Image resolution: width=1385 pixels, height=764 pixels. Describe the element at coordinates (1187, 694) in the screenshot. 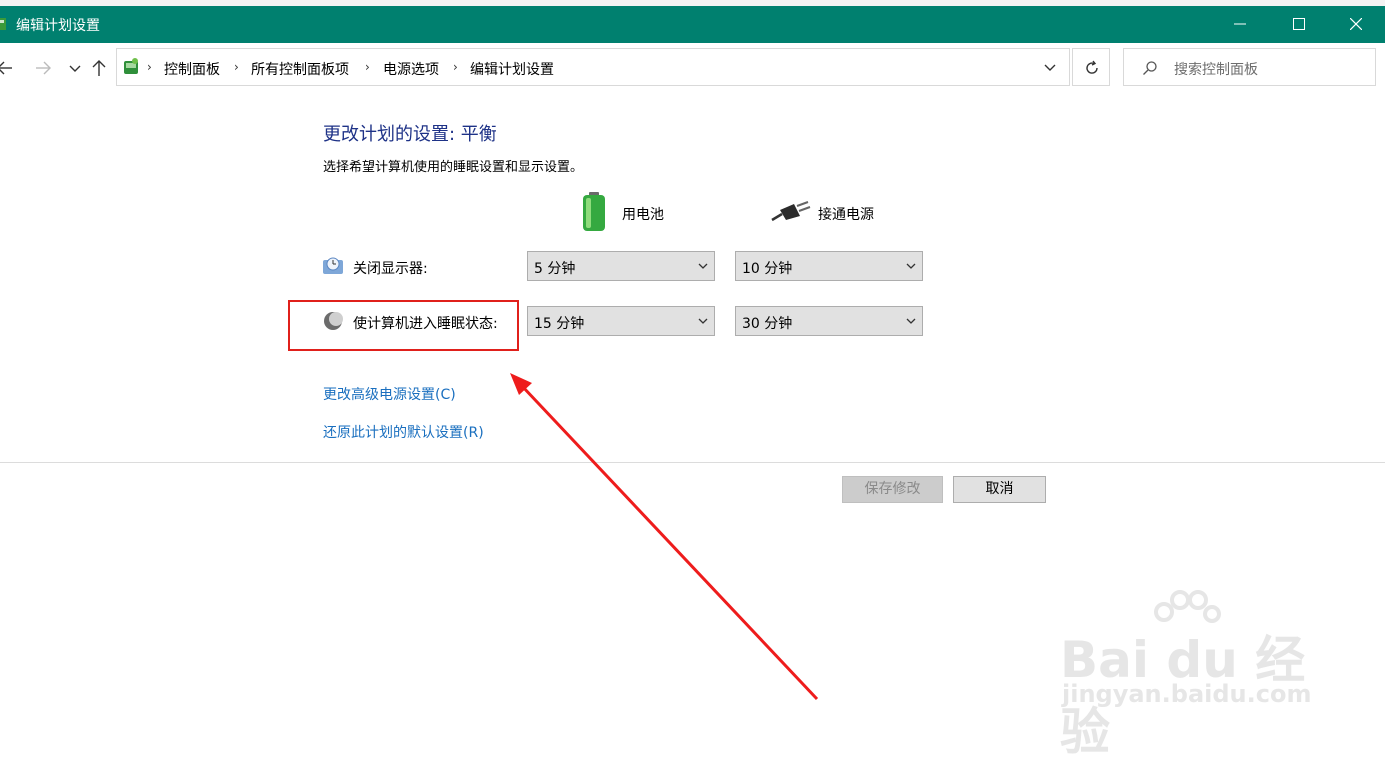

I see `watermark-url: jingyan.baidu.com` at that location.